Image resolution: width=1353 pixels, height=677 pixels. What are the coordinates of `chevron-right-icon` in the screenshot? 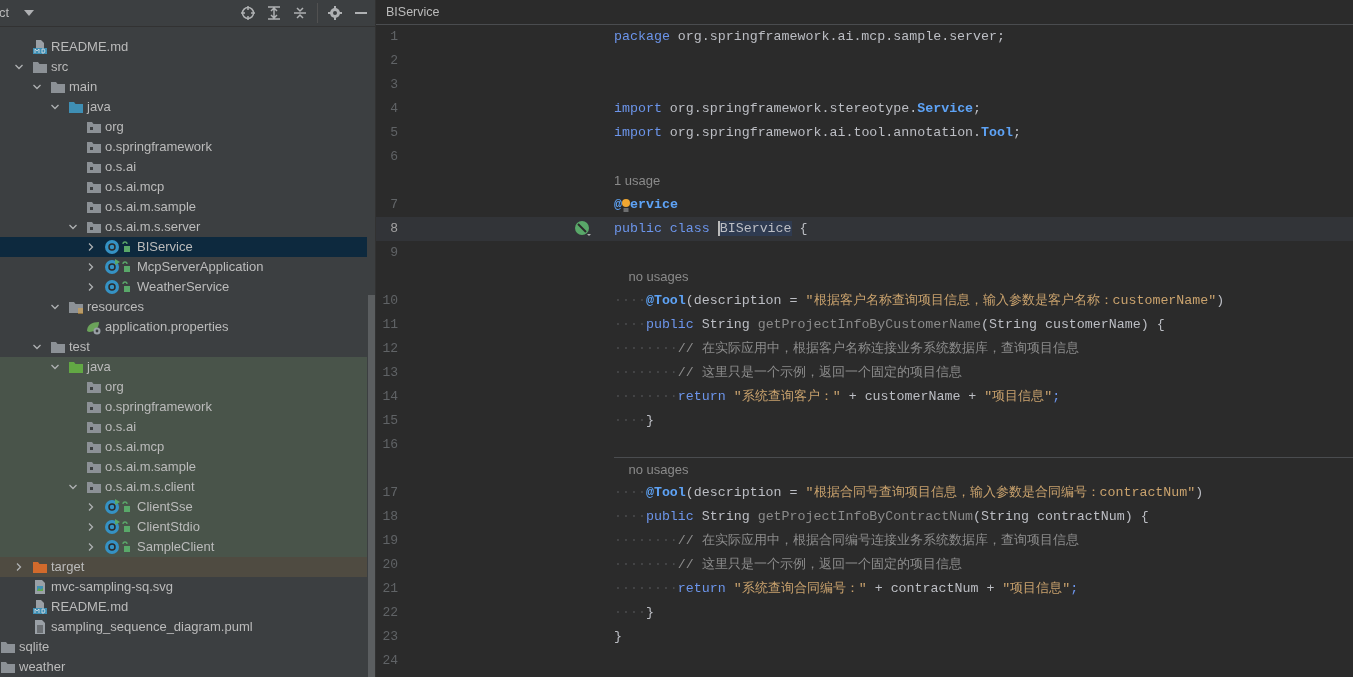 It's located at (19, 567).